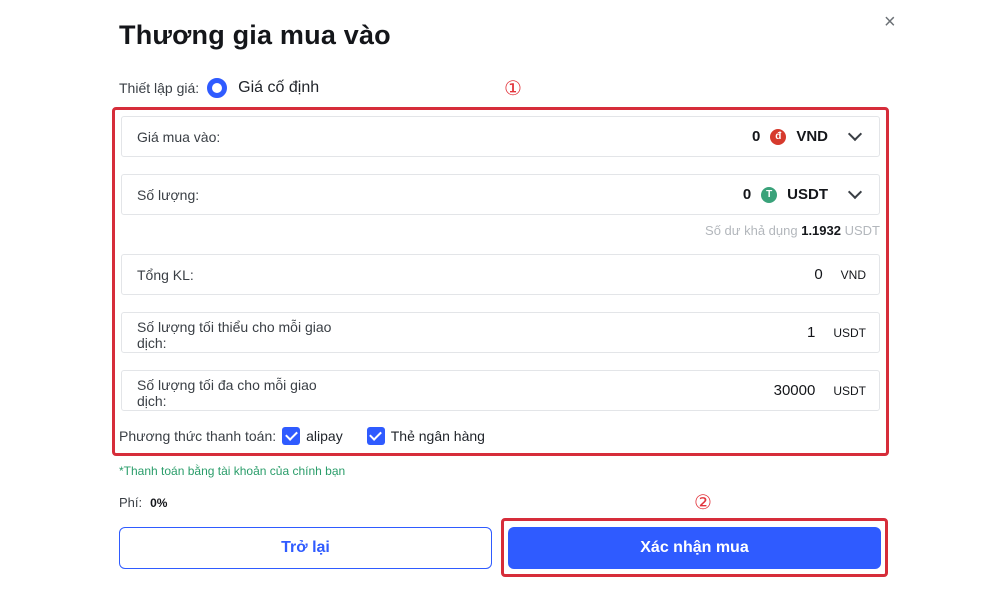 This screenshot has width=1000, height=600. Describe the element at coordinates (278, 88) in the screenshot. I see `fixed-price-option-label: Giá cố định` at that location.